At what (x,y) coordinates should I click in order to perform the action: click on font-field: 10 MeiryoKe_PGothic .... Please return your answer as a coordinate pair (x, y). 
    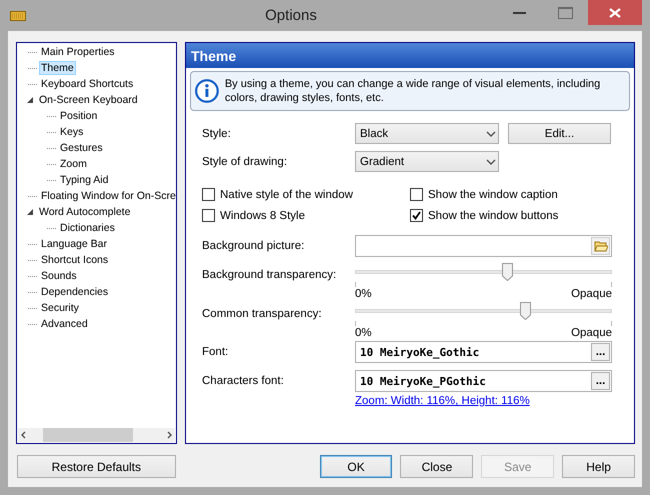
    Looking at the image, I should click on (483, 381).